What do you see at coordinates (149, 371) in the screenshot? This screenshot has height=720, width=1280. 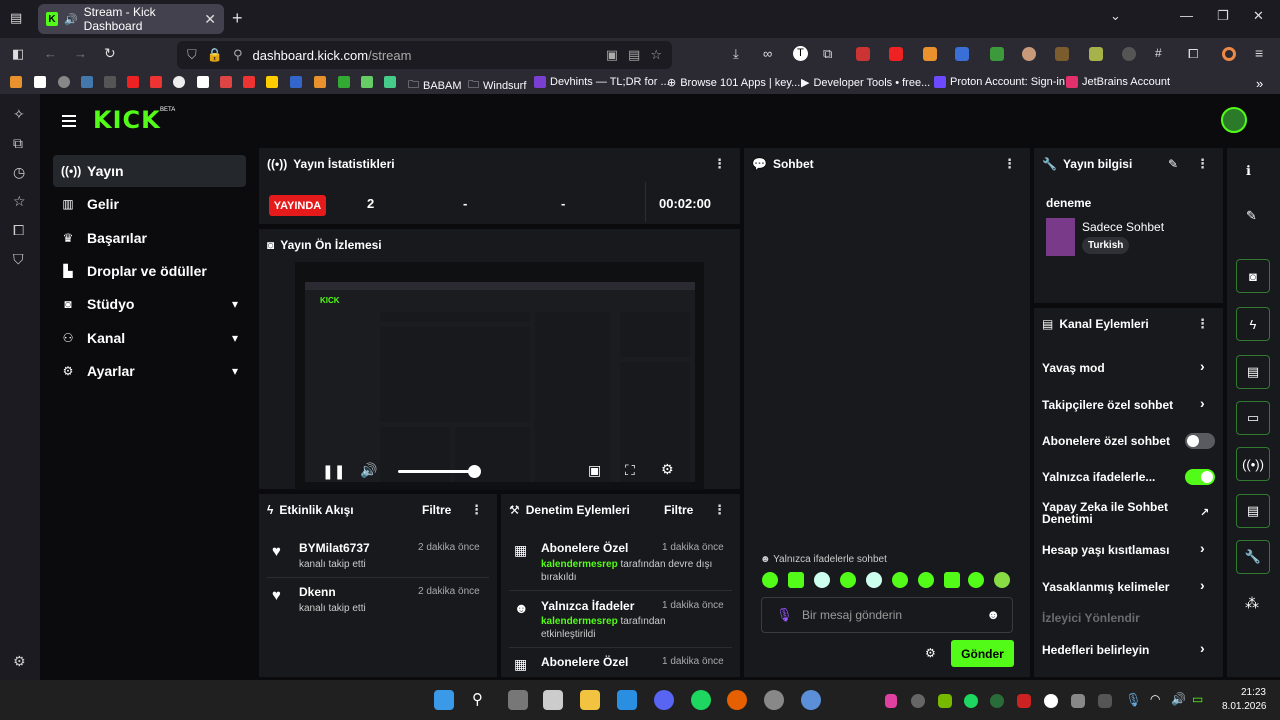 I see `sidebar-item-ayarlar: ⚙ Ayarlar ▾` at bounding box center [149, 371].